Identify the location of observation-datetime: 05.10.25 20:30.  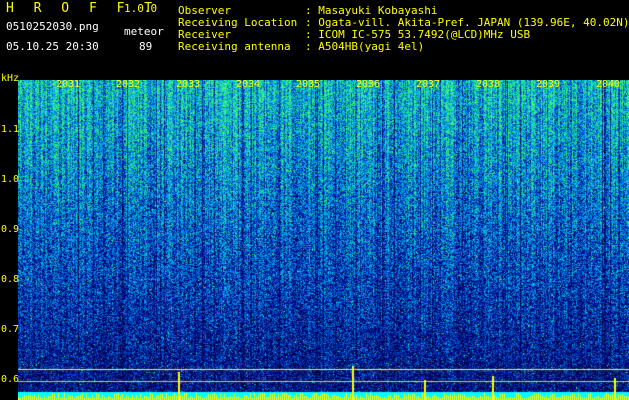
(52, 46).